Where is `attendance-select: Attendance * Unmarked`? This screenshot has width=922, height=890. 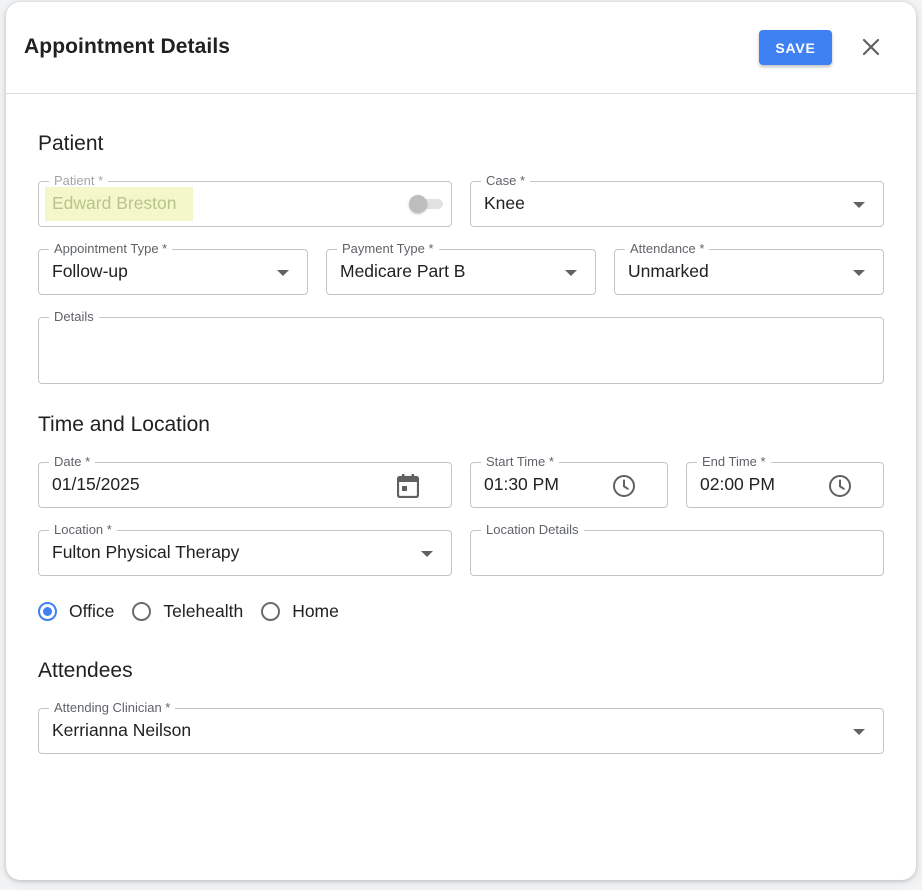 attendance-select: Attendance * Unmarked is located at coordinates (749, 268).